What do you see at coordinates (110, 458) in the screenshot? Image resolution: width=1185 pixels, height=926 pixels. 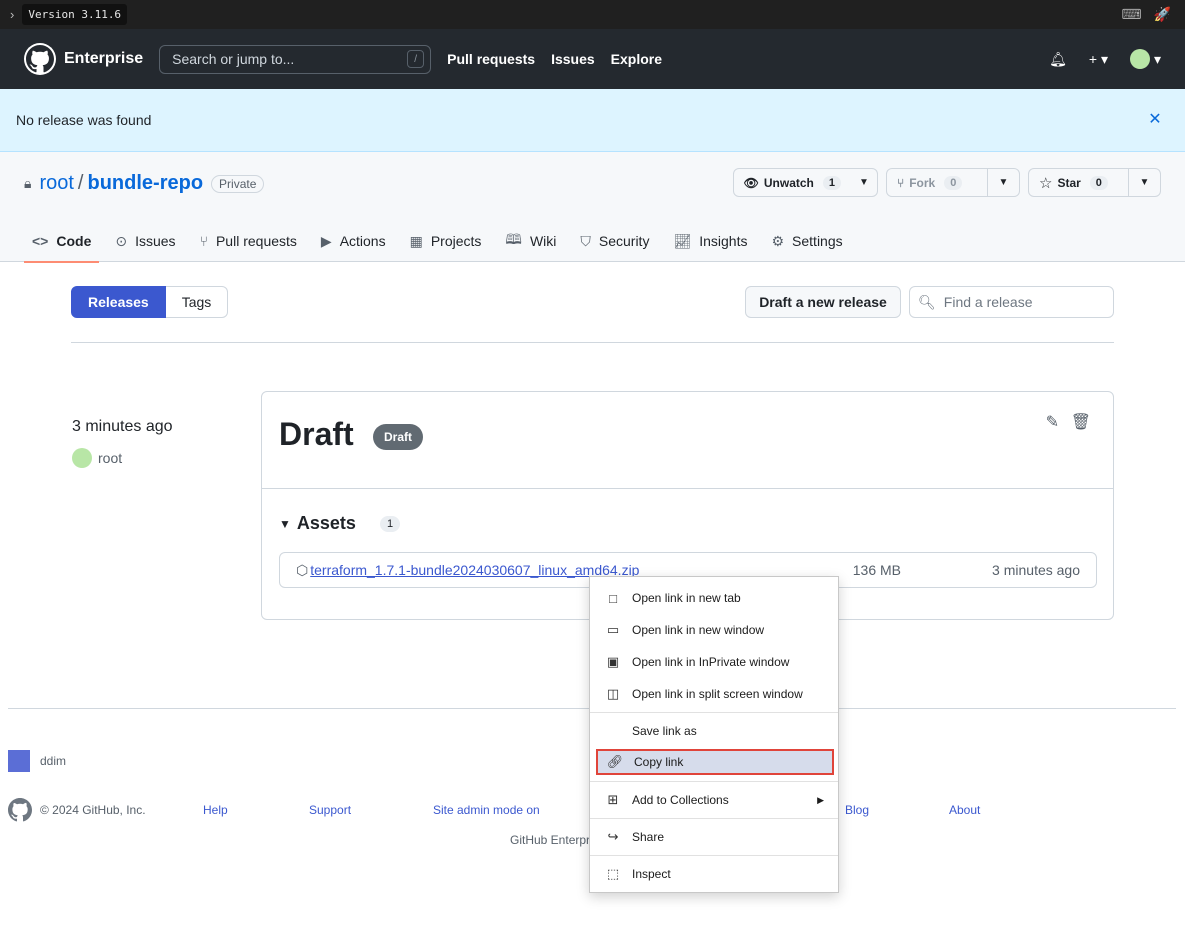 I see `author-name: root` at bounding box center [110, 458].